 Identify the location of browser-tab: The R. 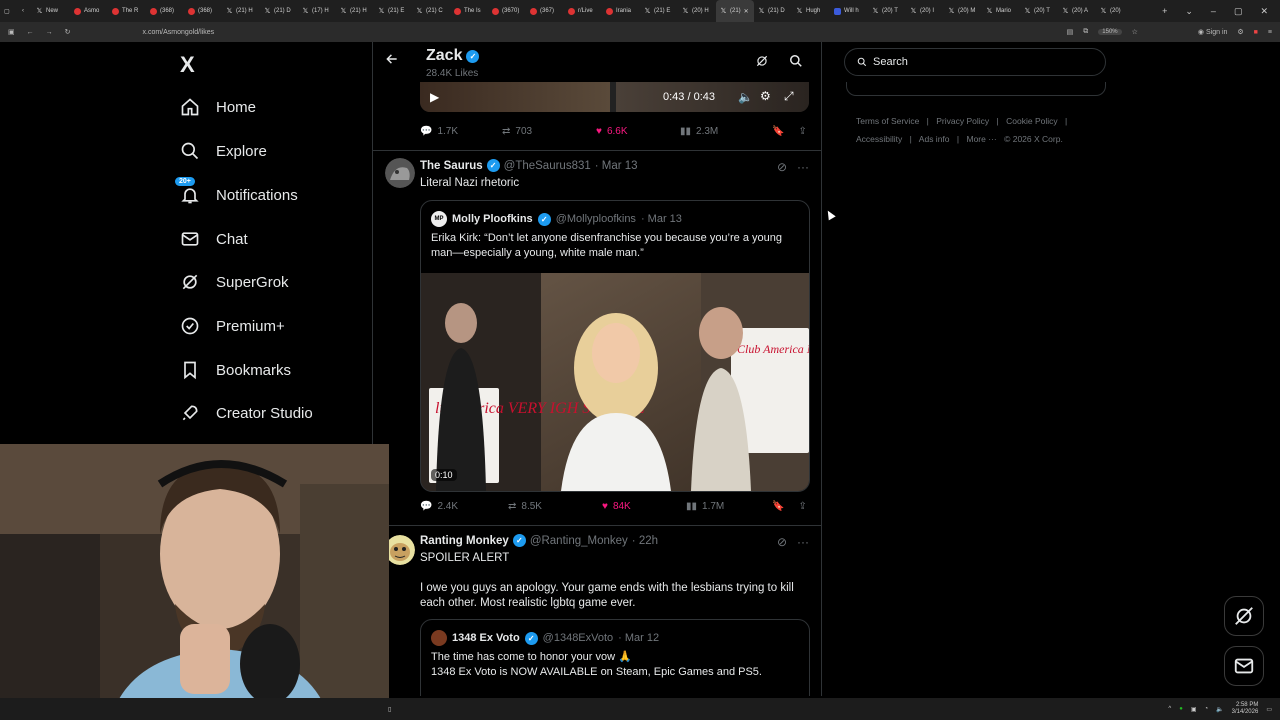
(127, 11).